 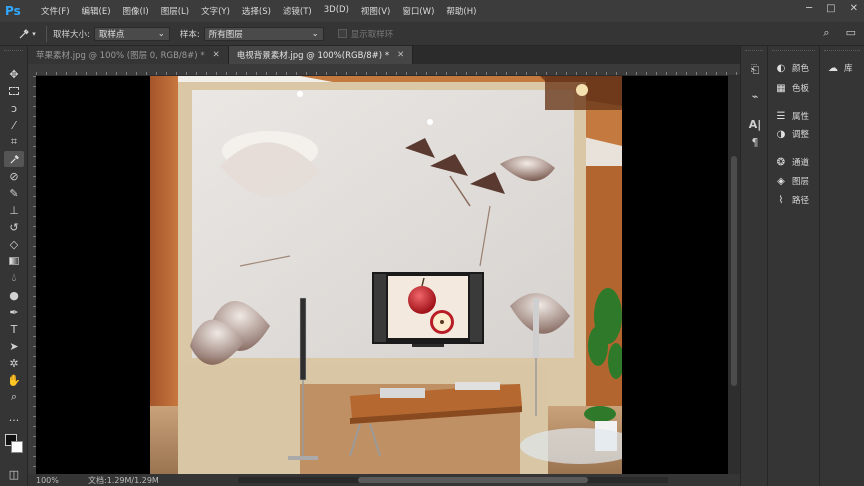 What do you see at coordinates (755, 96) in the screenshot?
I see `actions-icon: ⌁` at bounding box center [755, 96].